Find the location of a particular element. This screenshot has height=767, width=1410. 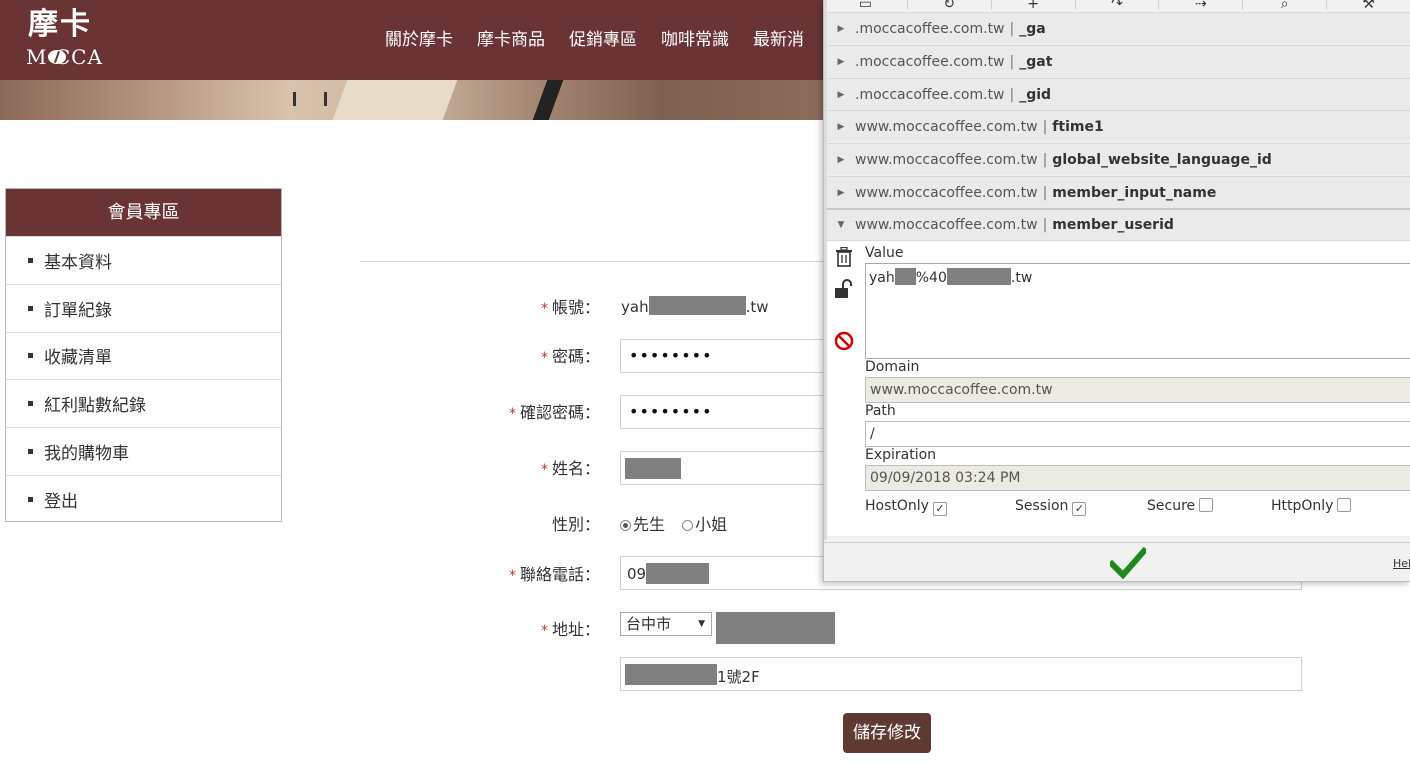

city-select: 台中市 ▼ is located at coordinates (666, 624).